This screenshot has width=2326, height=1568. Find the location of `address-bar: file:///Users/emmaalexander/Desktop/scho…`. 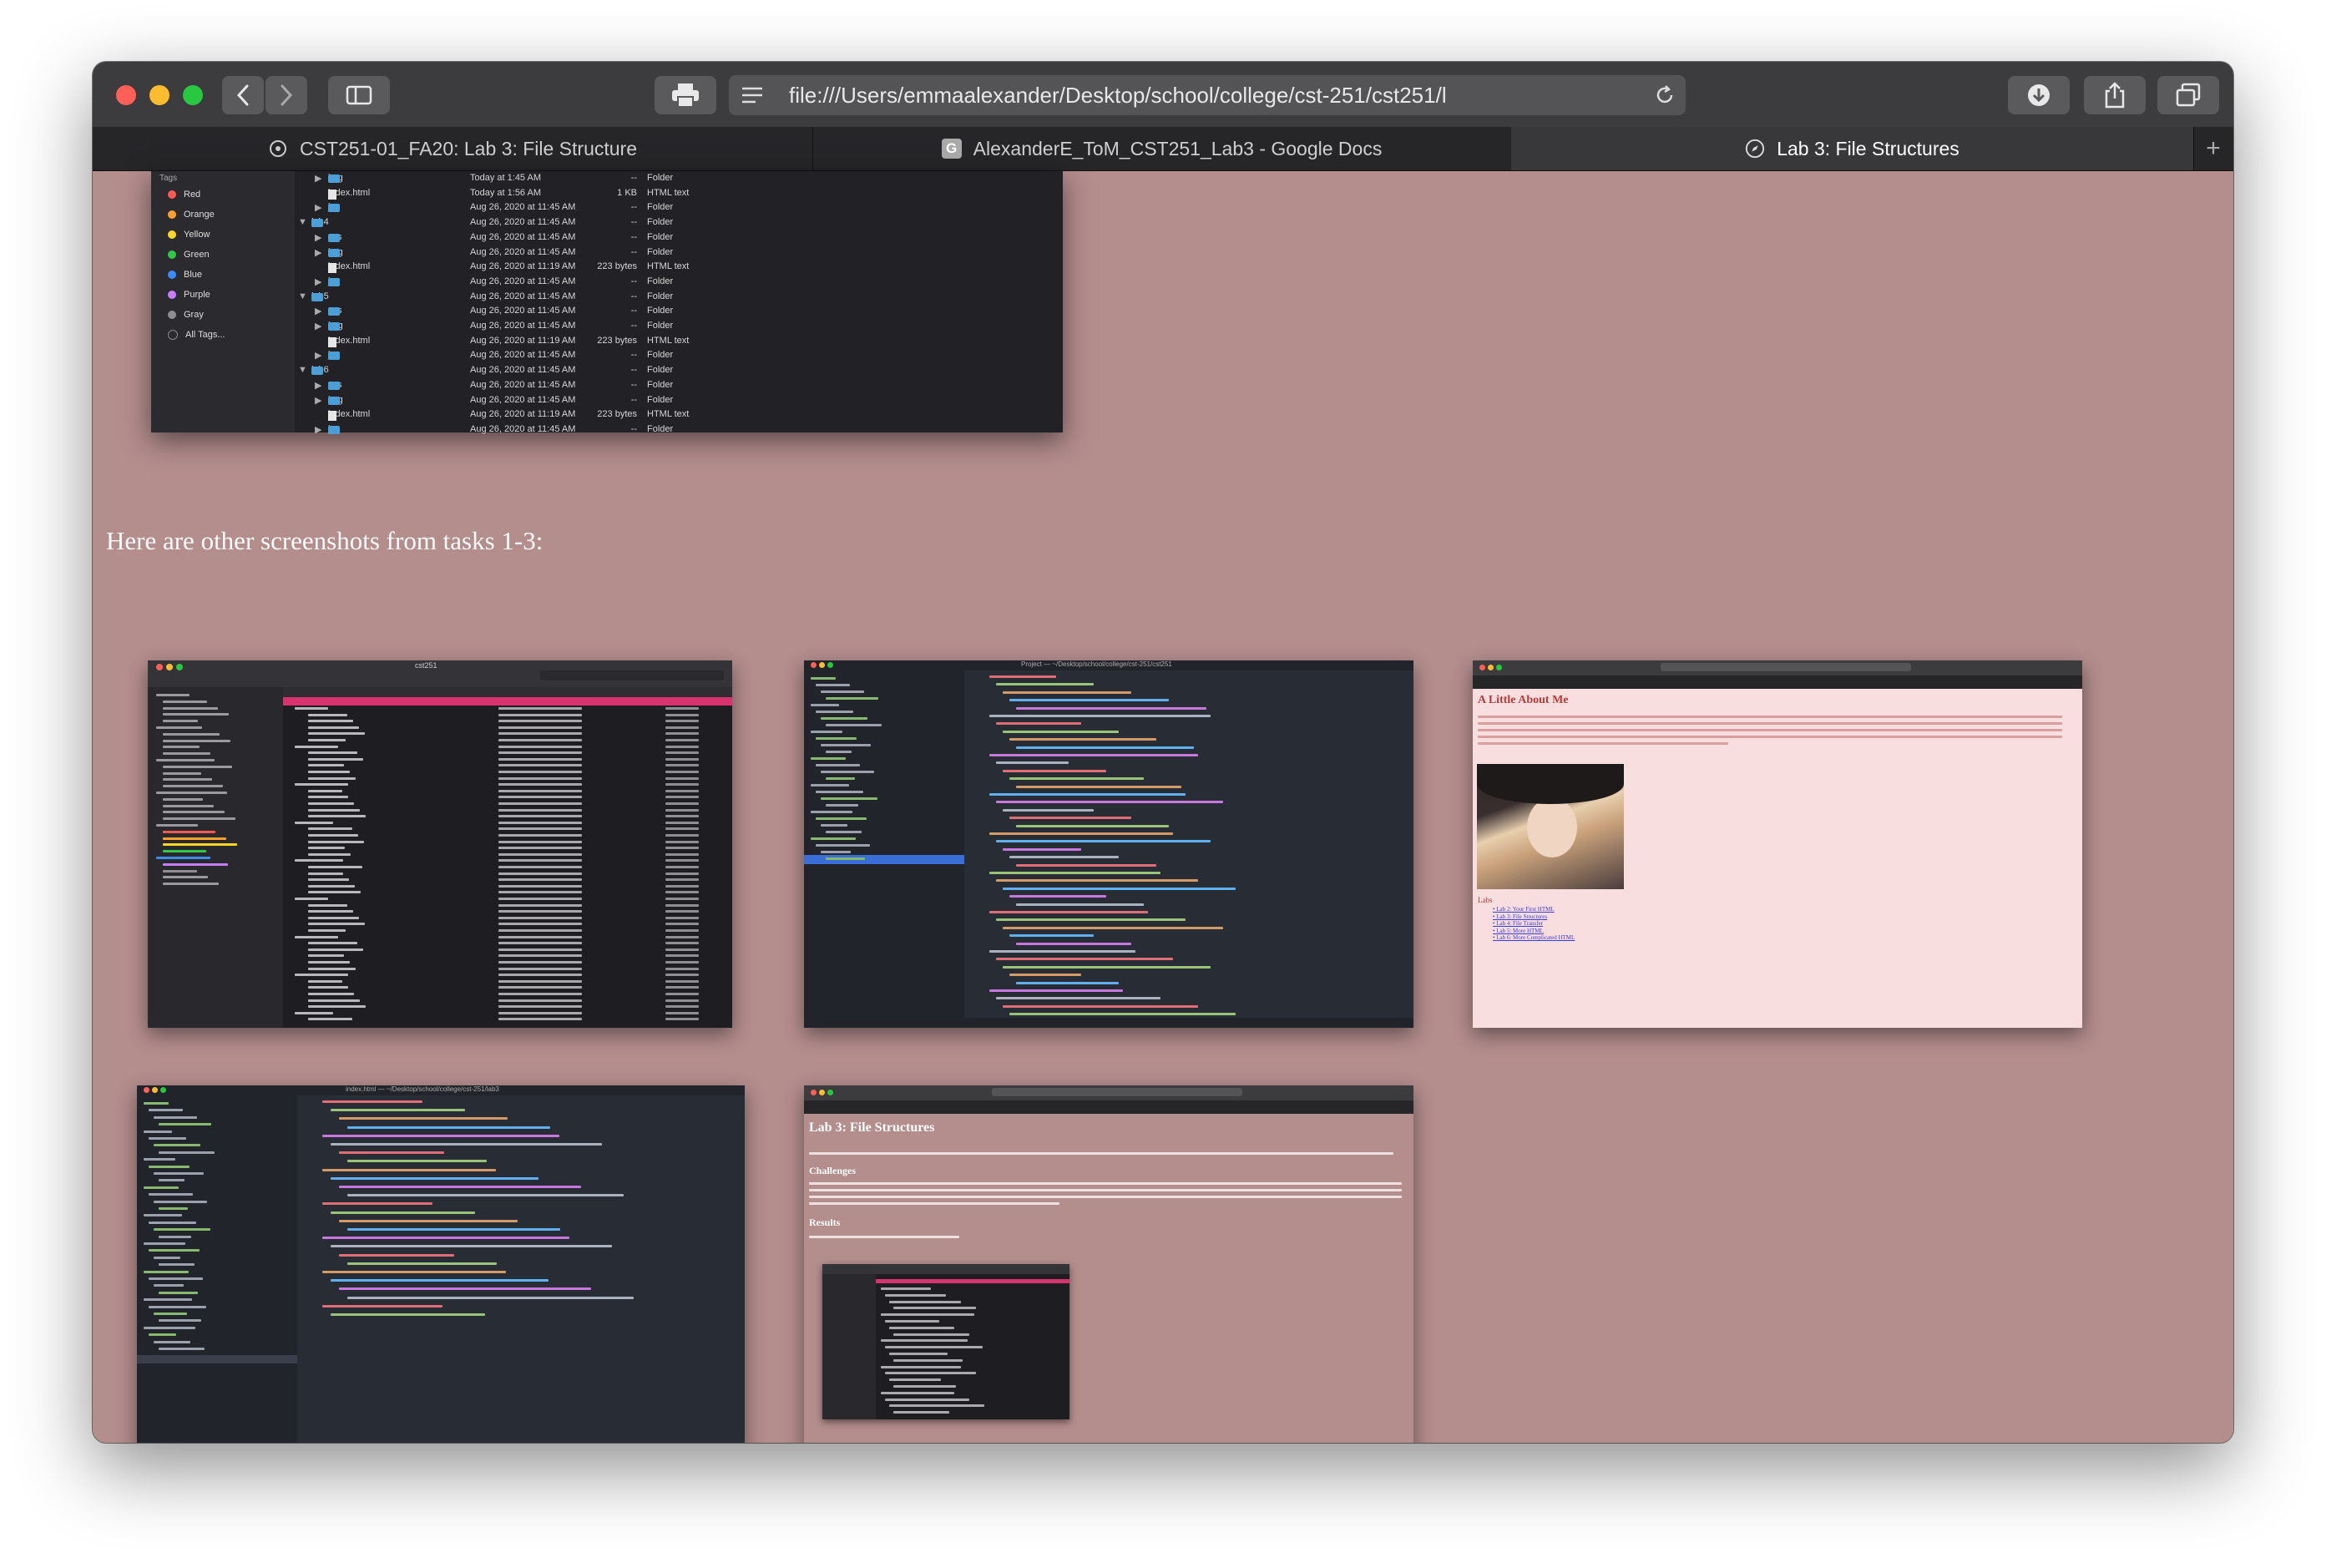

address-bar: file:///Users/emmaalexander/Desktop/scho… is located at coordinates (1207, 95).